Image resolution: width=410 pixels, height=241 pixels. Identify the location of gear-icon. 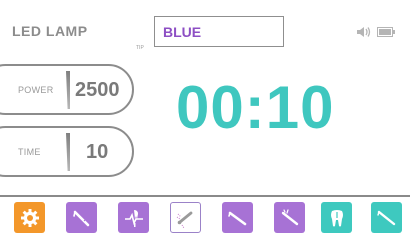
(29, 217).